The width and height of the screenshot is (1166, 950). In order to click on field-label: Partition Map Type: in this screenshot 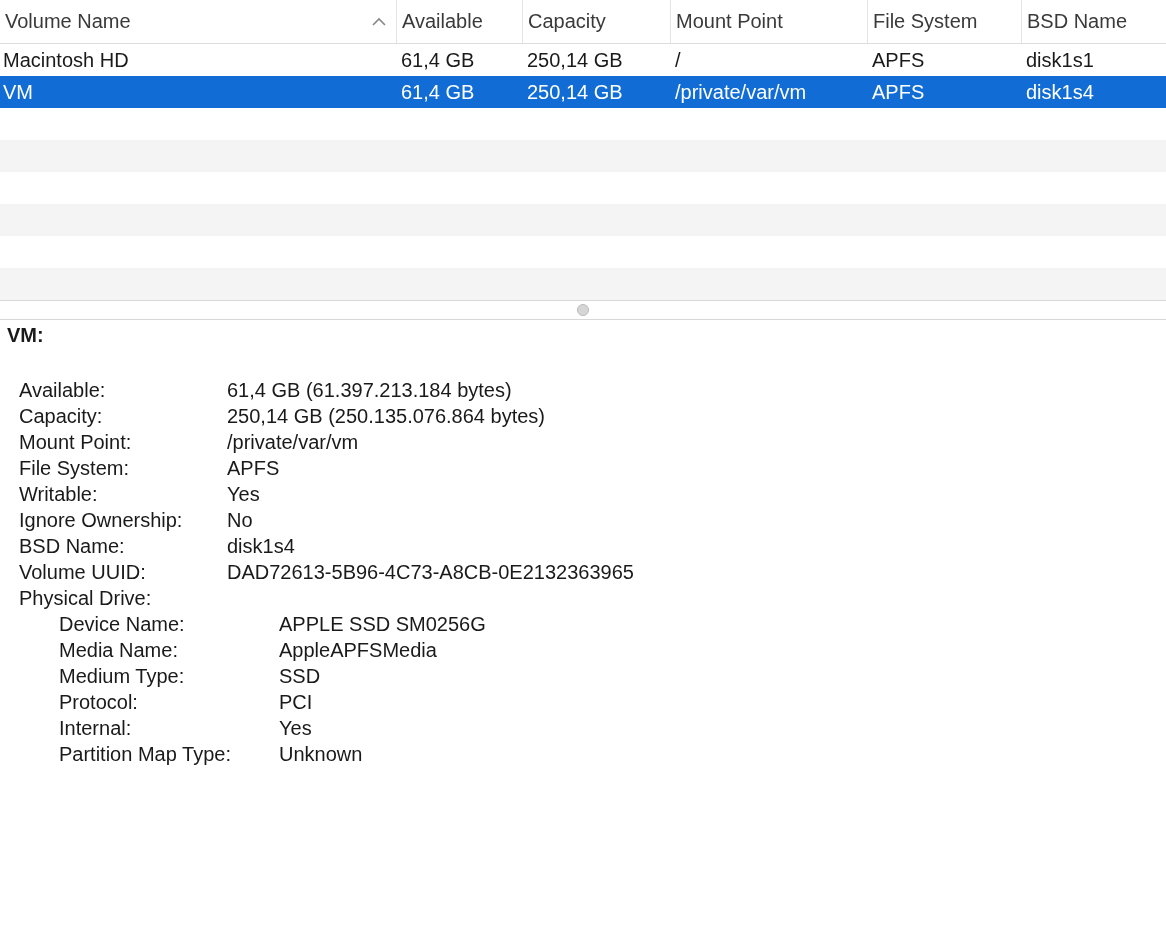, I will do `click(145, 754)`.